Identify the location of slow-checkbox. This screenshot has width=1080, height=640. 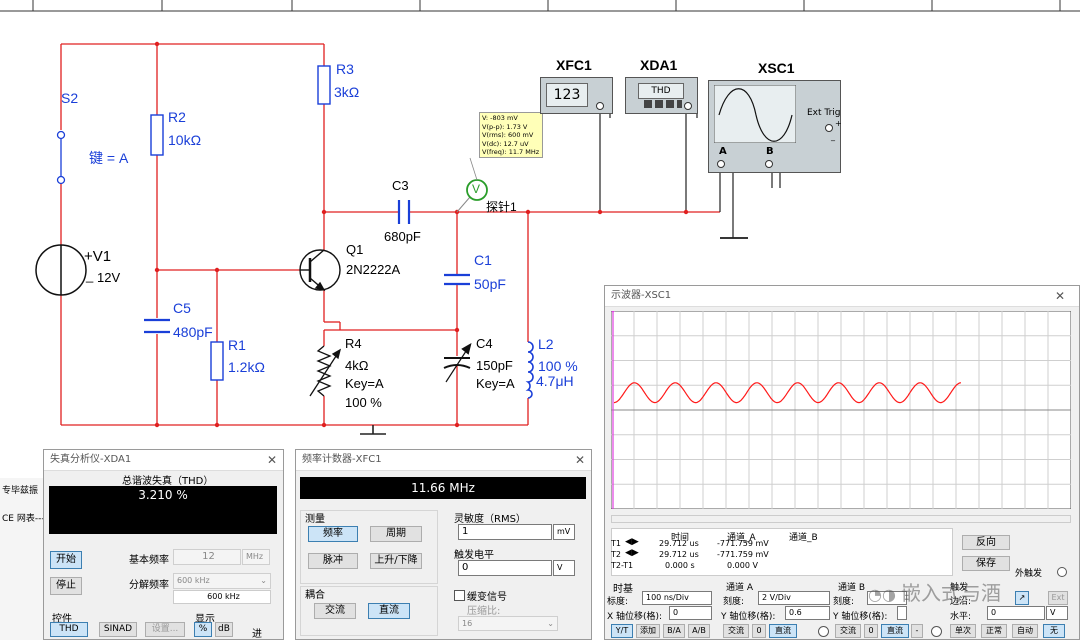
(459, 595).